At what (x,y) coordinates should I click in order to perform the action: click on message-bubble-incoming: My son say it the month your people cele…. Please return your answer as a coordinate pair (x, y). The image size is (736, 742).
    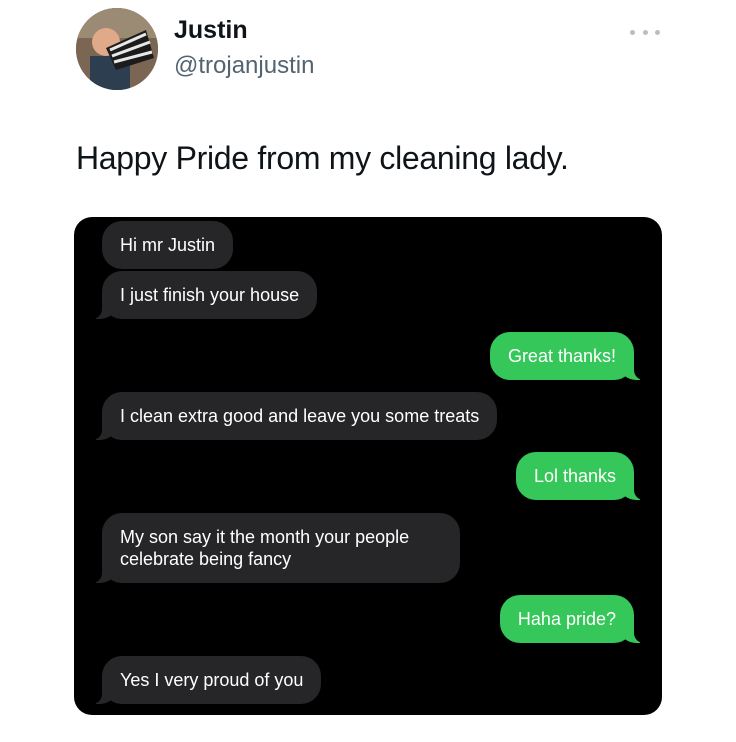
    Looking at the image, I should click on (276, 548).